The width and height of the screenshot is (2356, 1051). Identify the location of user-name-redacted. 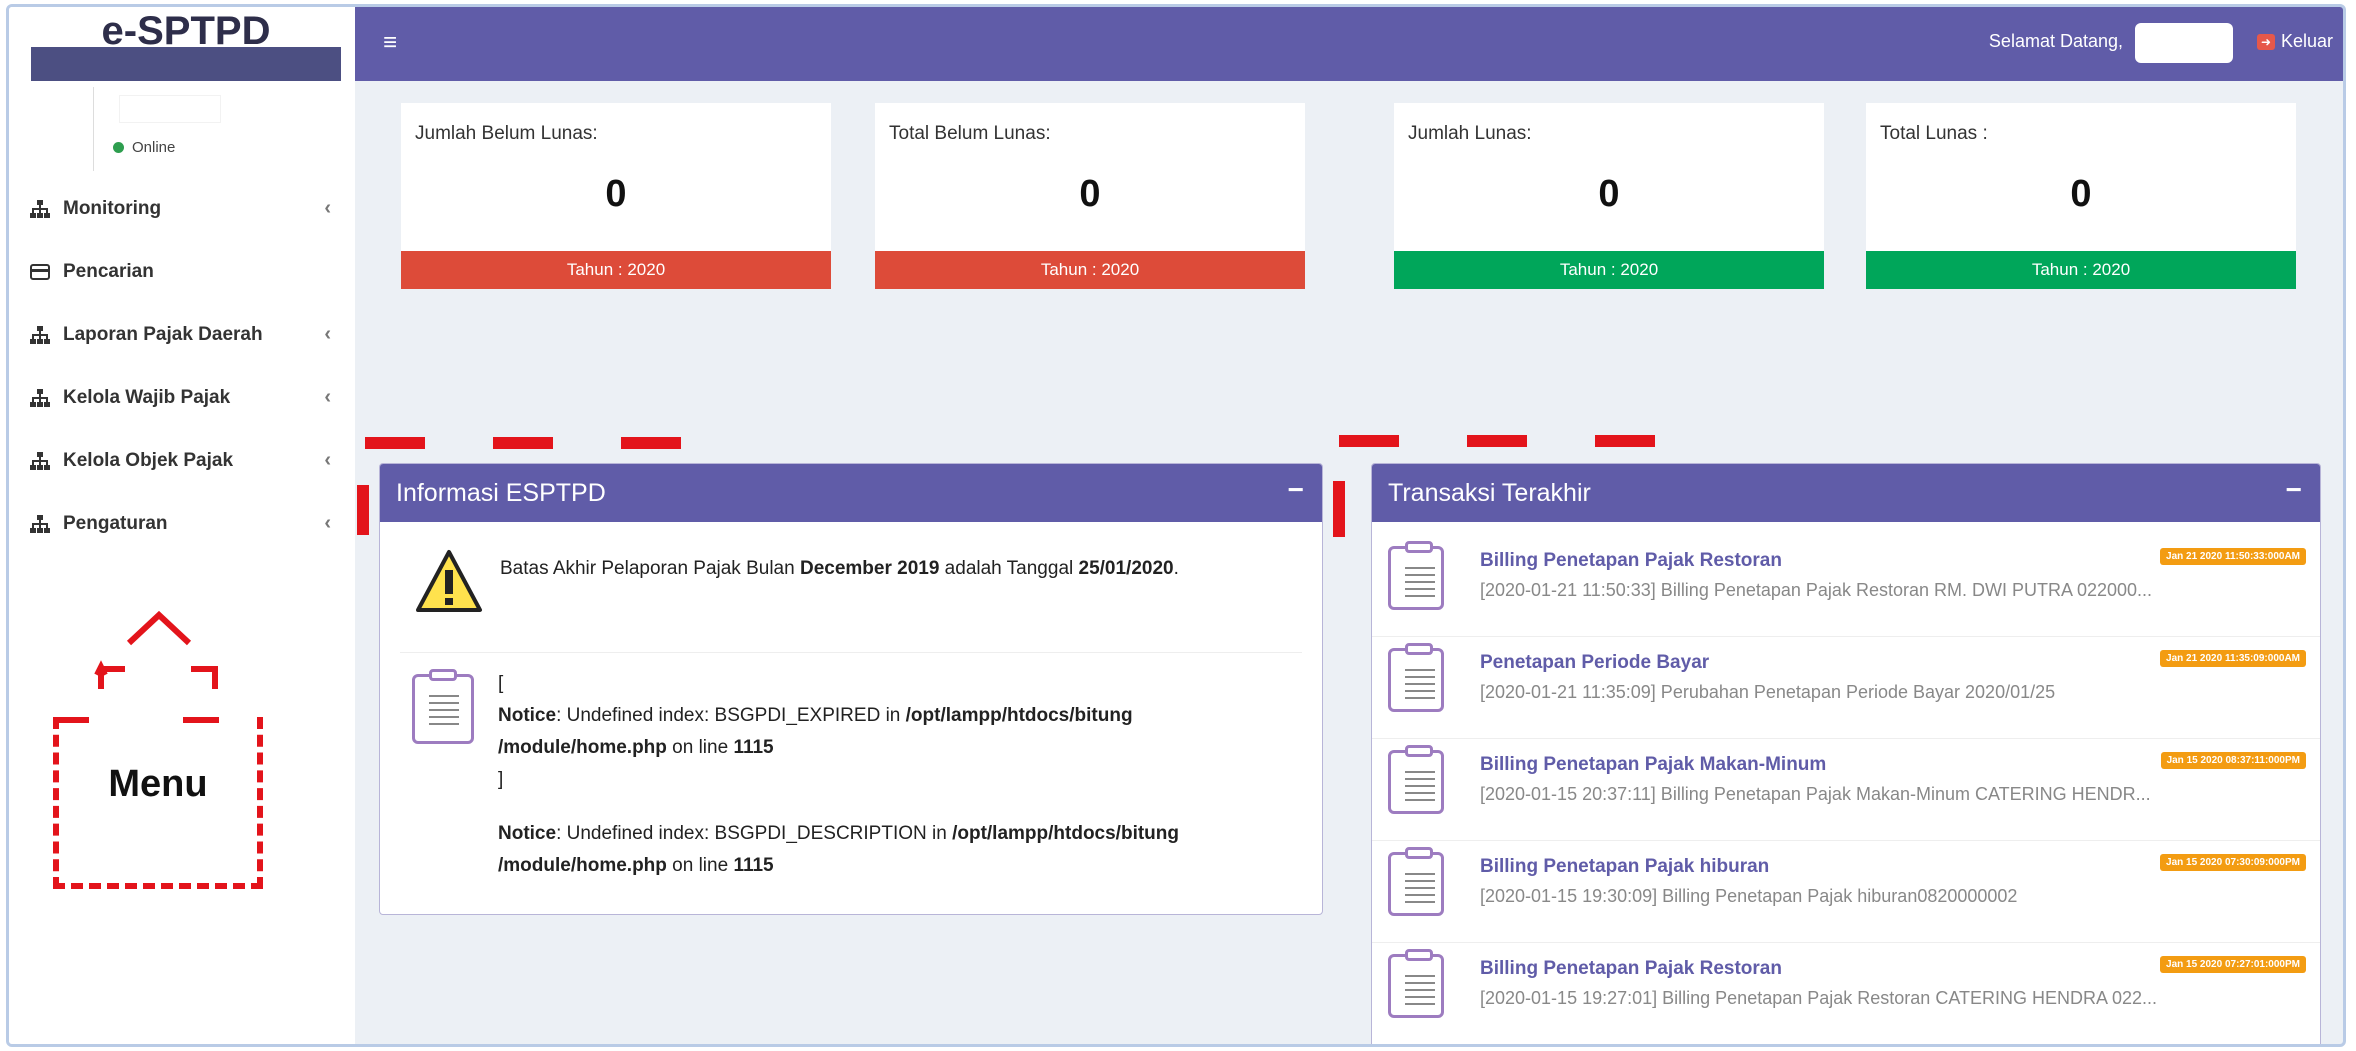
(170, 109).